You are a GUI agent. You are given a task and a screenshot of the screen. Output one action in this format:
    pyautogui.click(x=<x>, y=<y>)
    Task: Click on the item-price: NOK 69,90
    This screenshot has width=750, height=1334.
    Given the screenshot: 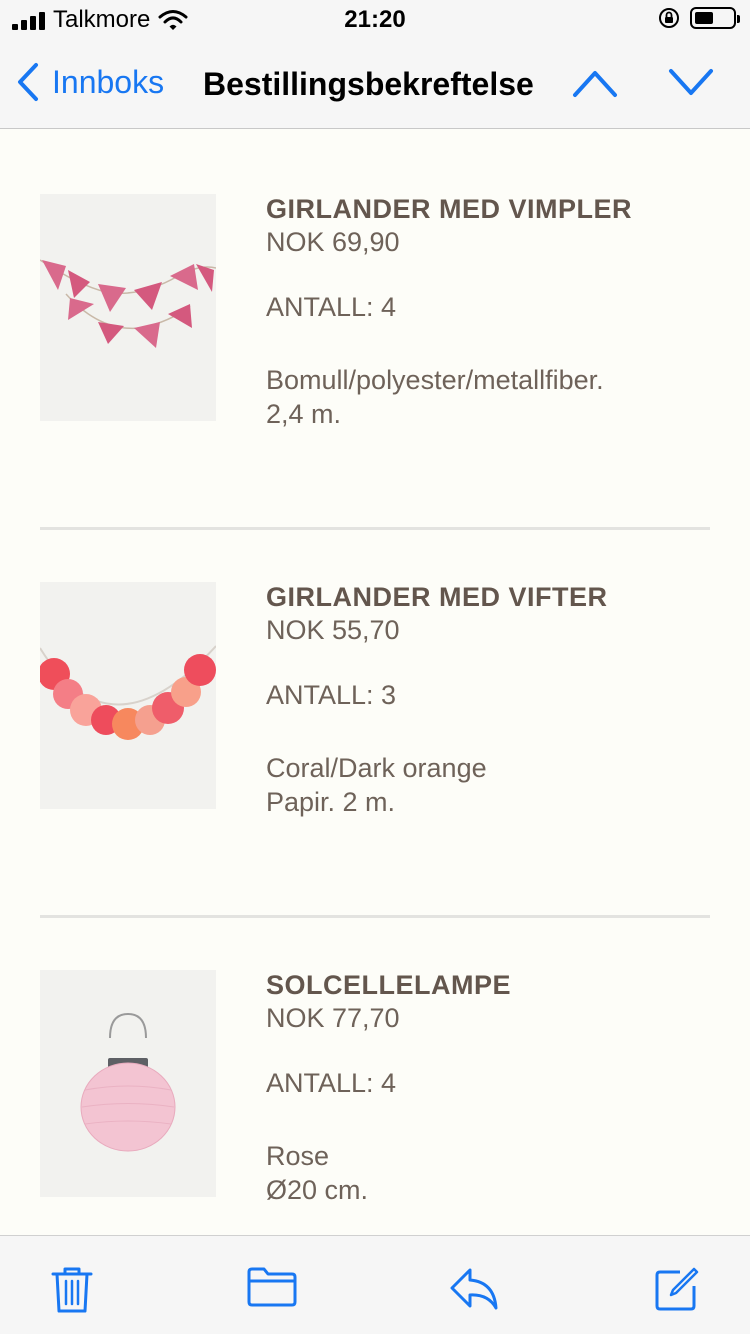 What is the action you would take?
    pyautogui.click(x=333, y=242)
    